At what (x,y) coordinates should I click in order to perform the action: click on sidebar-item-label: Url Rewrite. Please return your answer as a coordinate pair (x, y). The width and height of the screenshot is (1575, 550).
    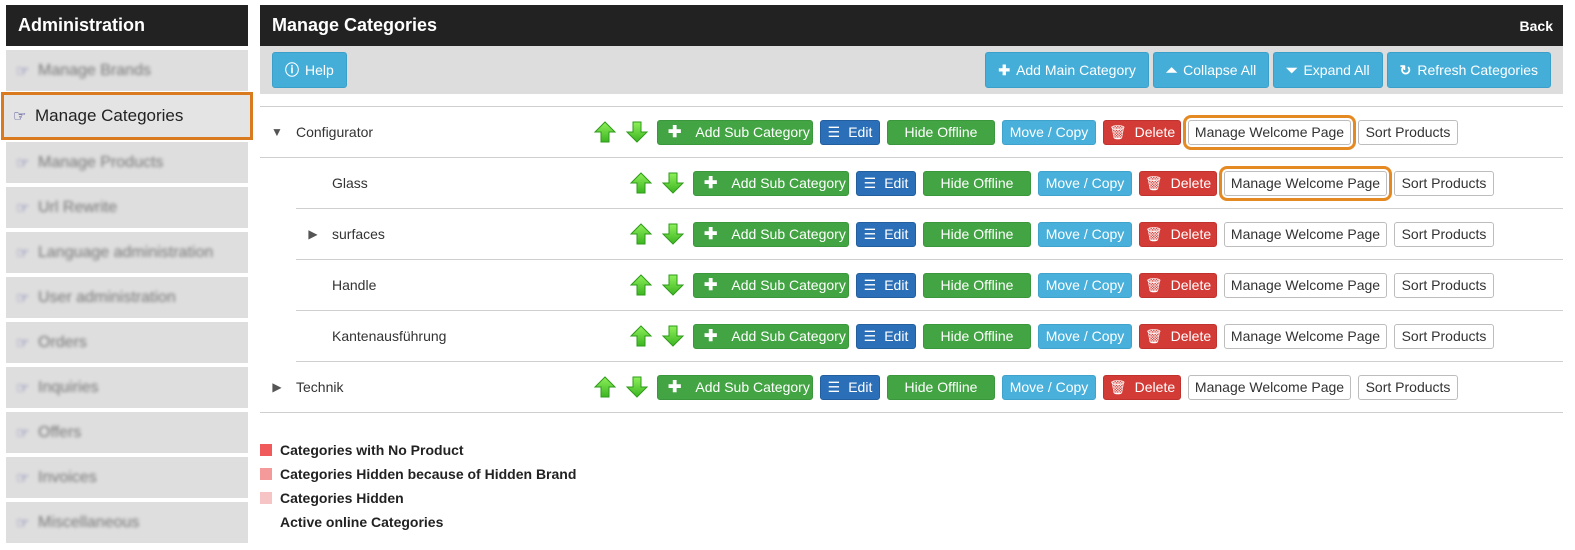
    Looking at the image, I should click on (78, 207).